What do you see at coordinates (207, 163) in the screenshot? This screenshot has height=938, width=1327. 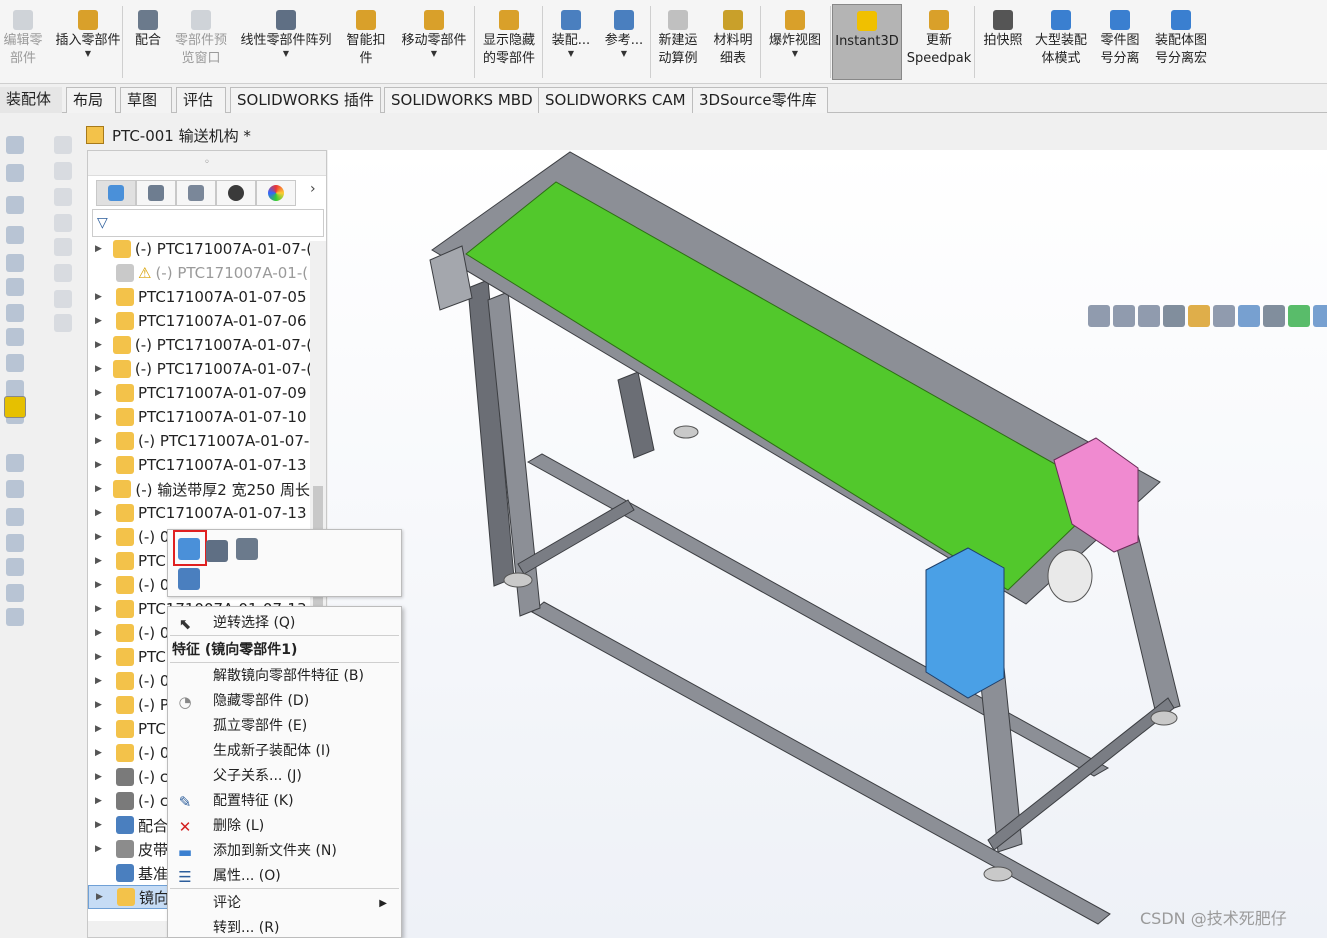 I see `panel-grip: ◦` at bounding box center [207, 163].